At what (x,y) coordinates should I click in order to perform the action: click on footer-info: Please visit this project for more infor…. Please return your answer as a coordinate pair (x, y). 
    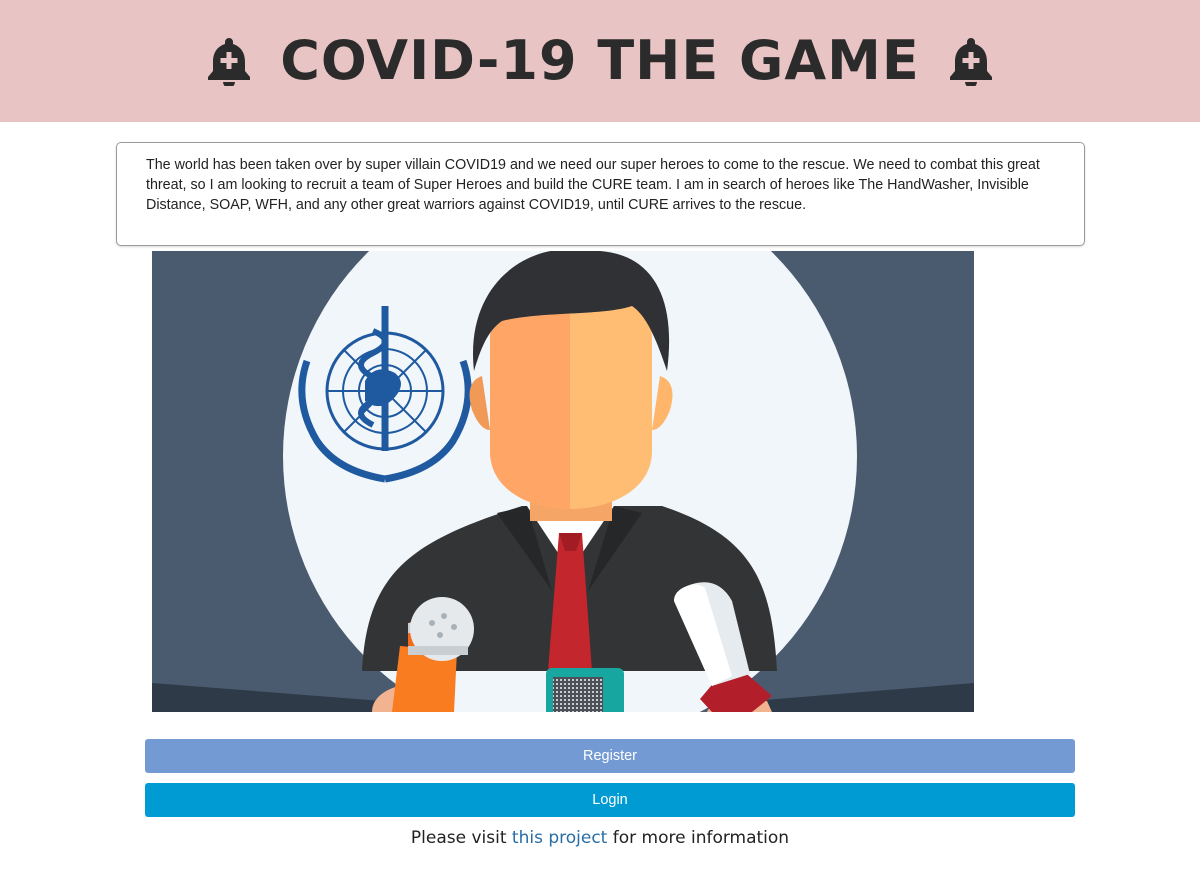
    Looking at the image, I should click on (600, 838).